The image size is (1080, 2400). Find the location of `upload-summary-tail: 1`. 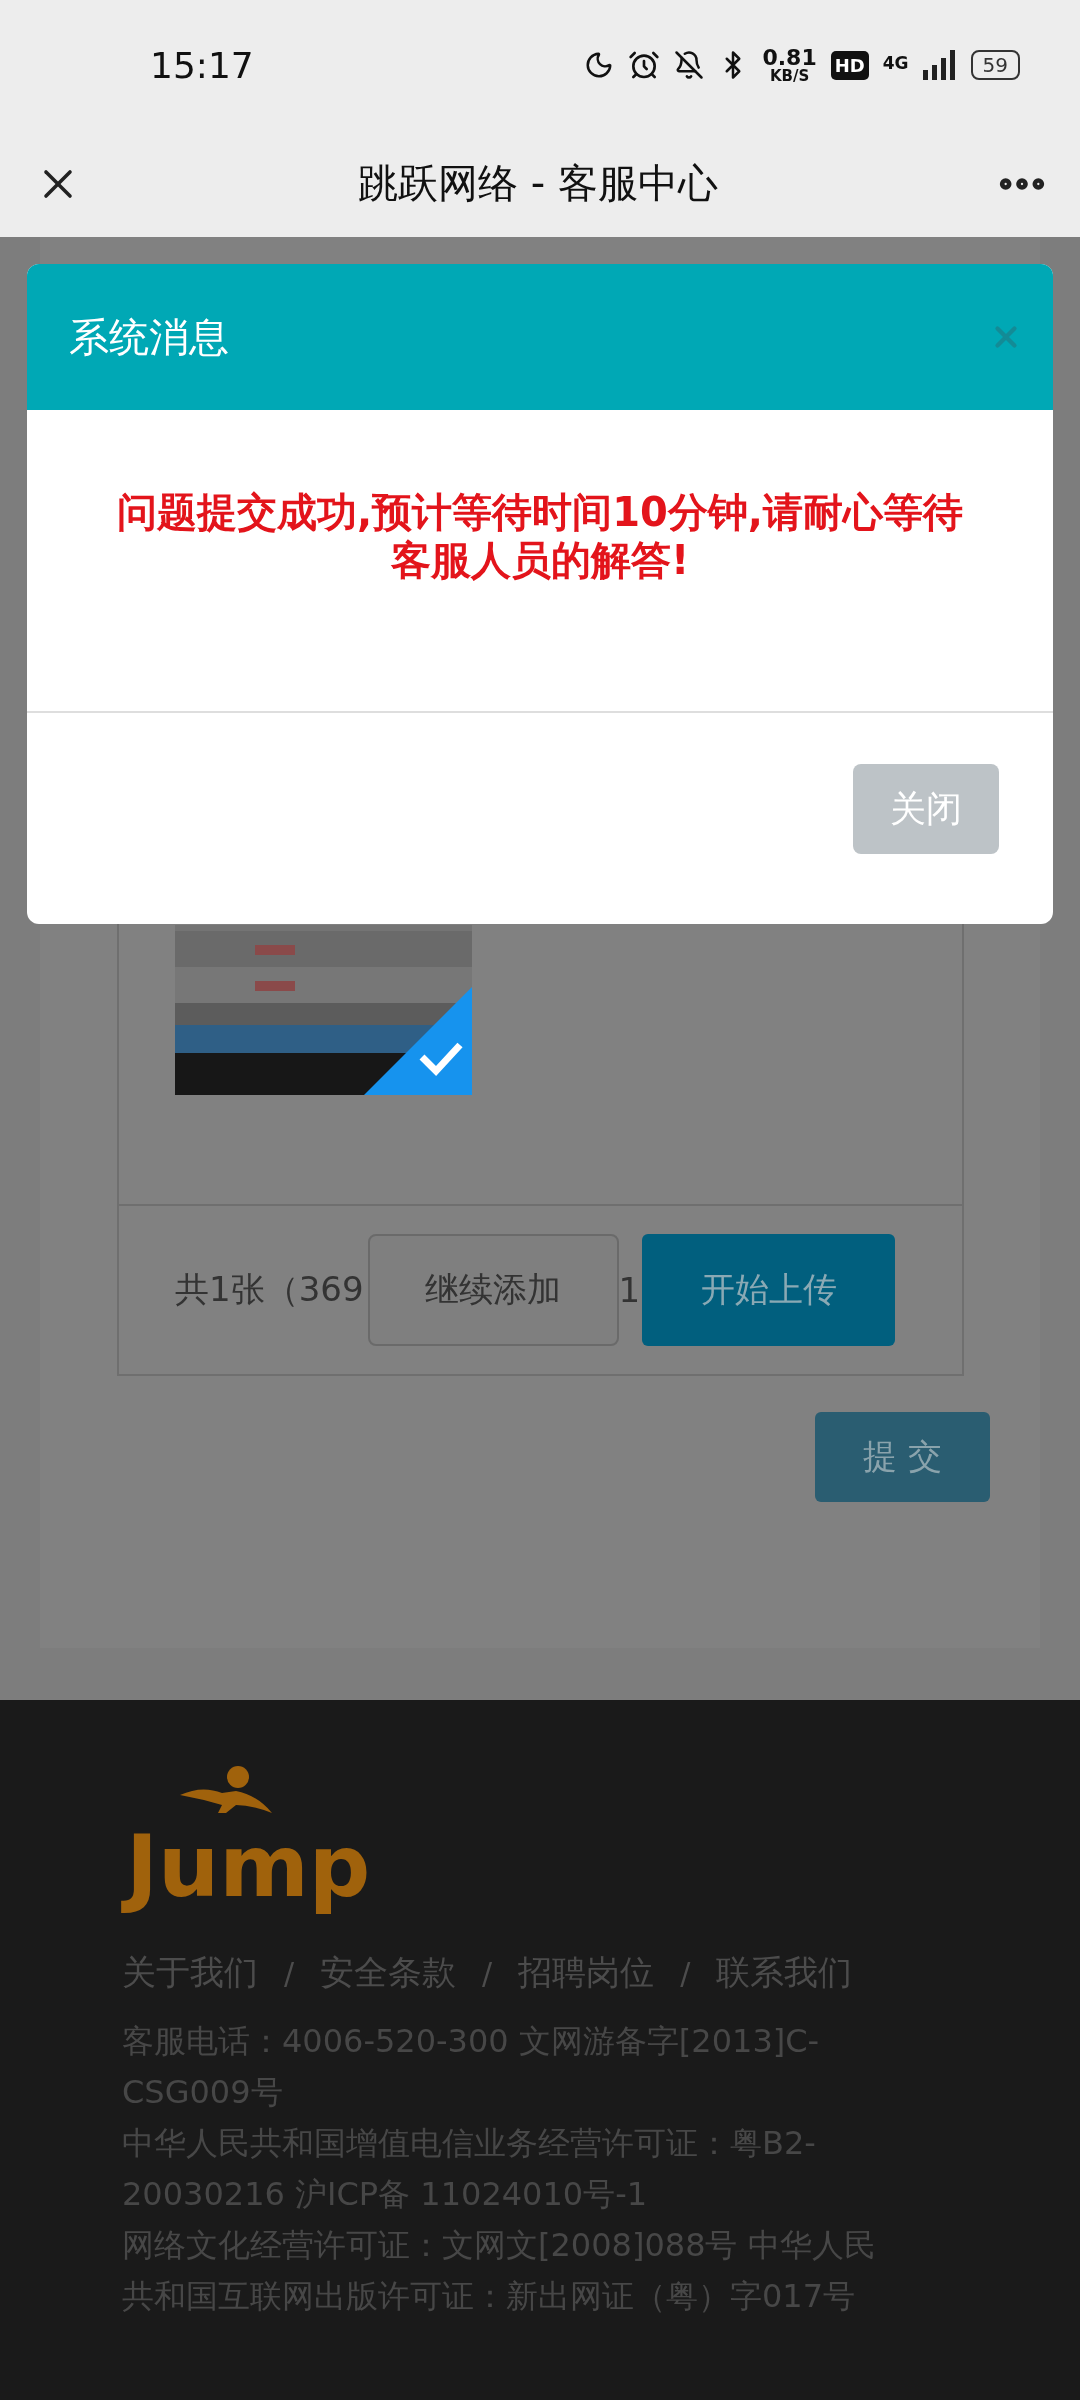

upload-summary-tail: 1 is located at coordinates (629, 1290).